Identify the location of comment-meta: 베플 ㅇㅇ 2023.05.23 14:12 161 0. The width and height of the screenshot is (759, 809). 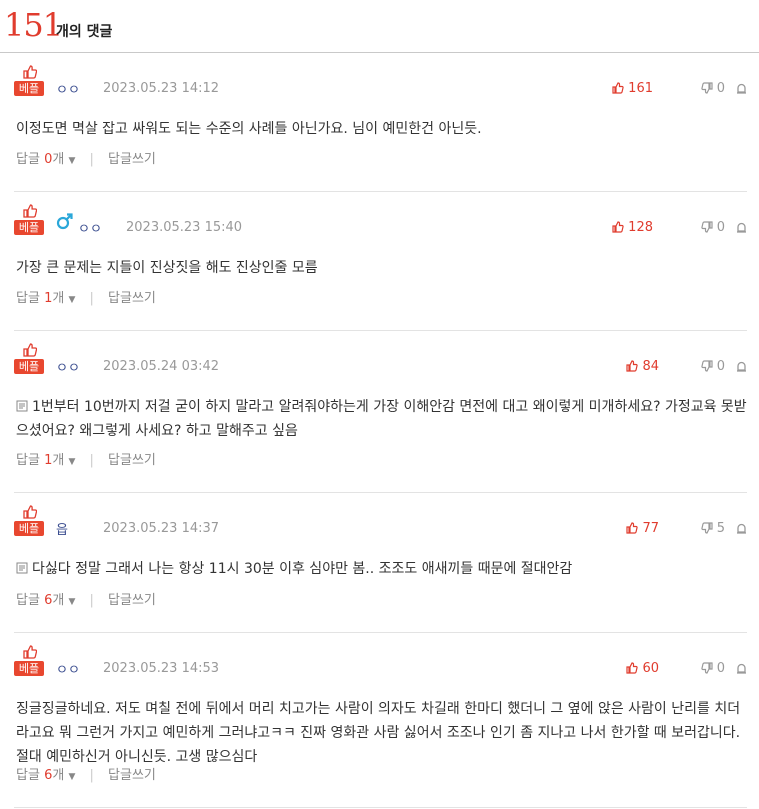
(380, 85).